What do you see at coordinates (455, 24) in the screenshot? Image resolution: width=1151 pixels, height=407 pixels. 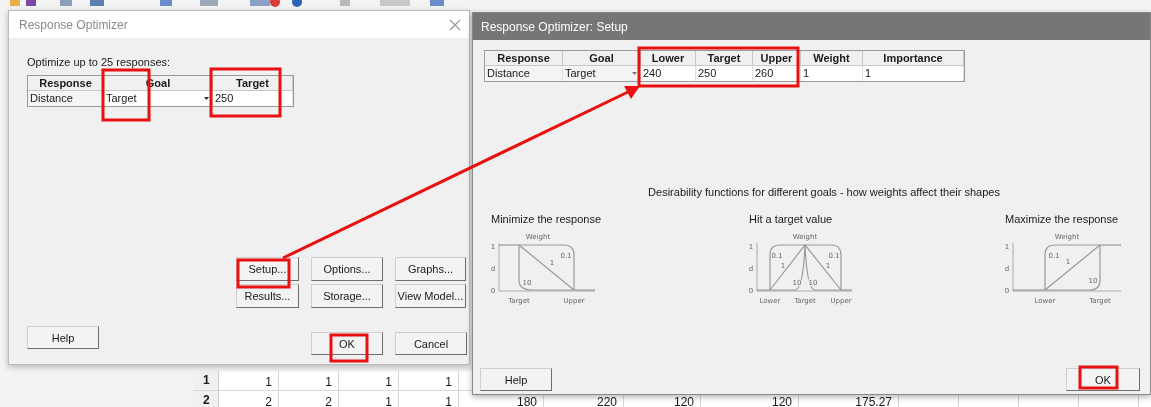 I see `close-icon` at bounding box center [455, 24].